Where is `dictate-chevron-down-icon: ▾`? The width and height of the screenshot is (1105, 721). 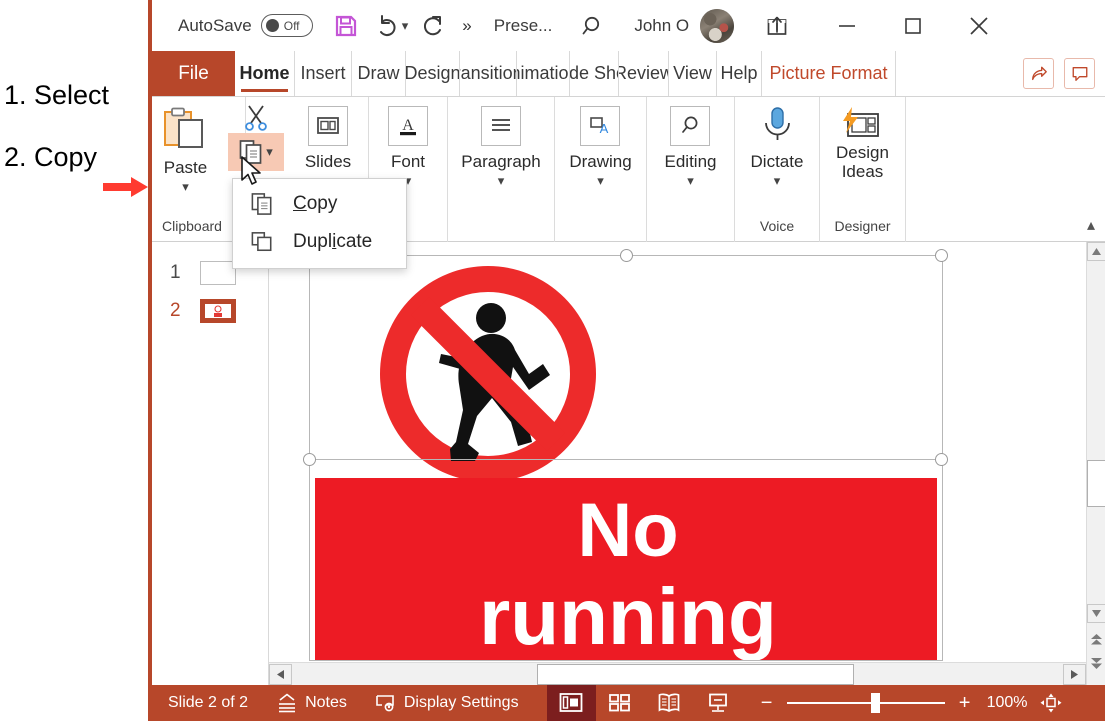
dictate-chevron-down-icon: ▾ is located at coordinates (777, 181).